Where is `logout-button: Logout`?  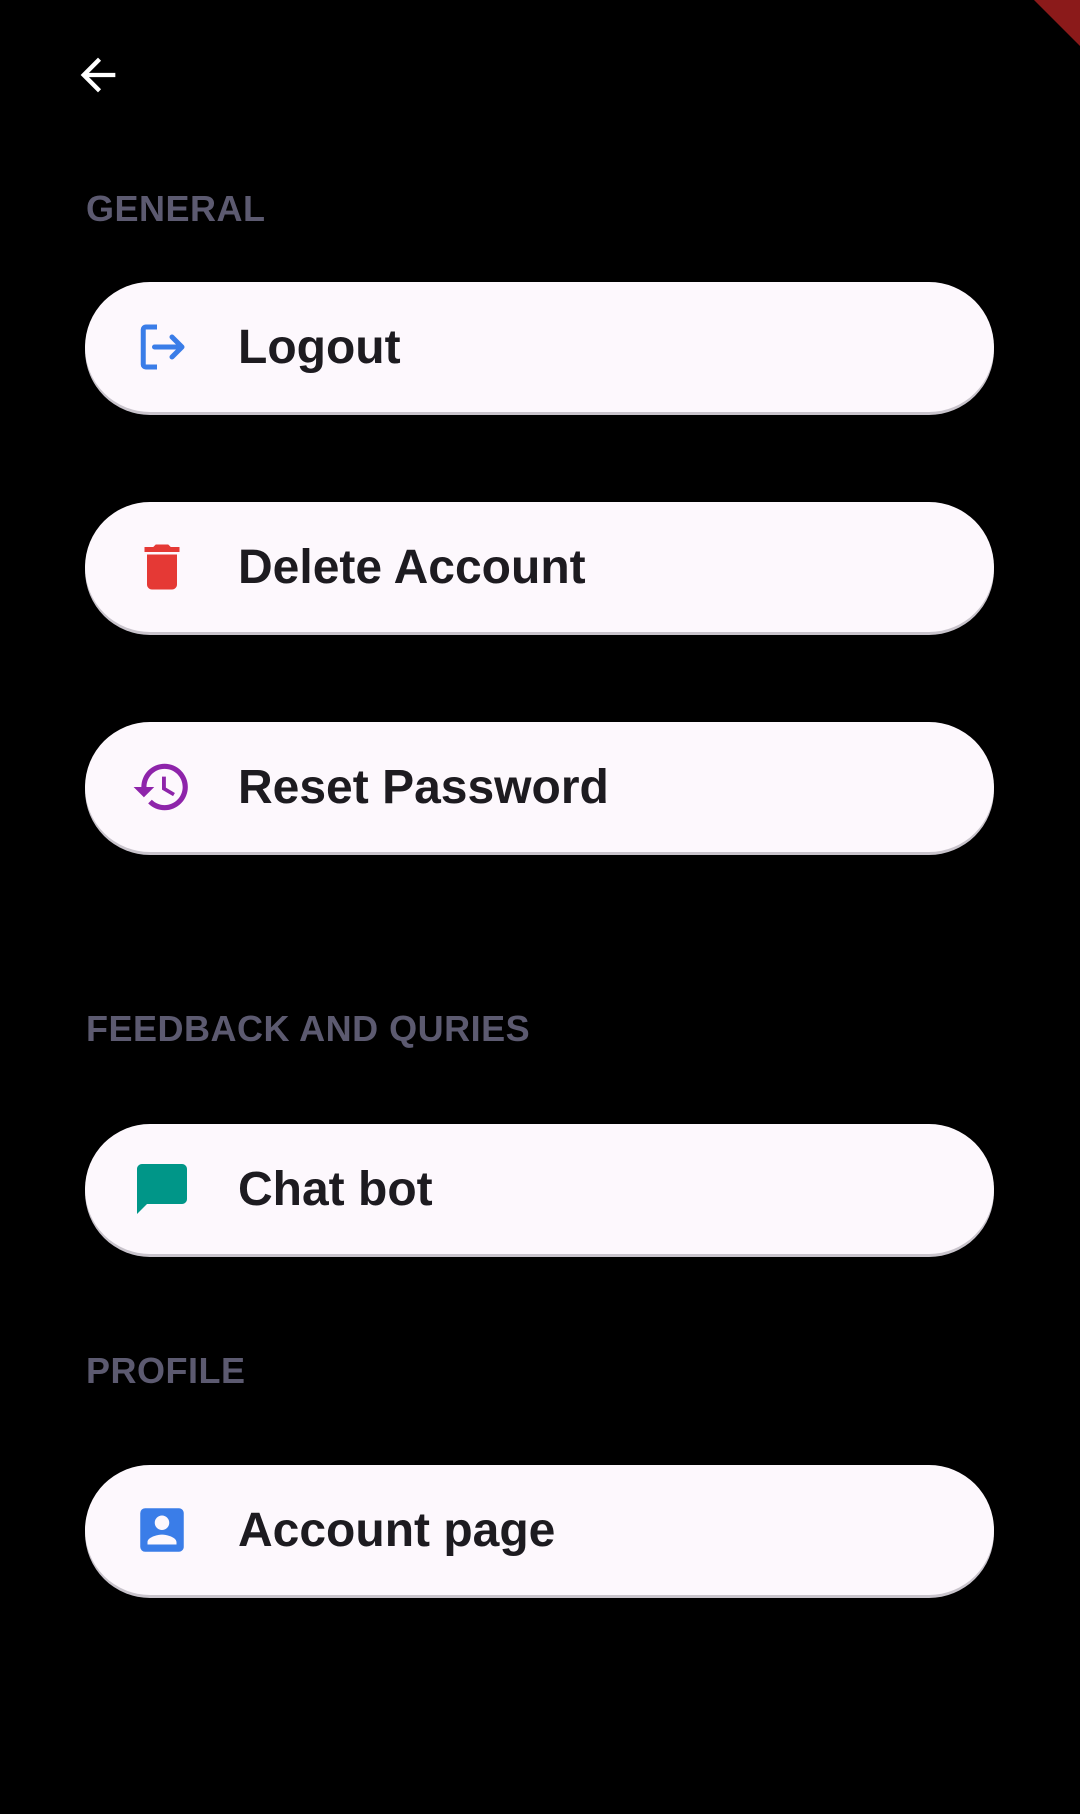 logout-button: Logout is located at coordinates (539, 347).